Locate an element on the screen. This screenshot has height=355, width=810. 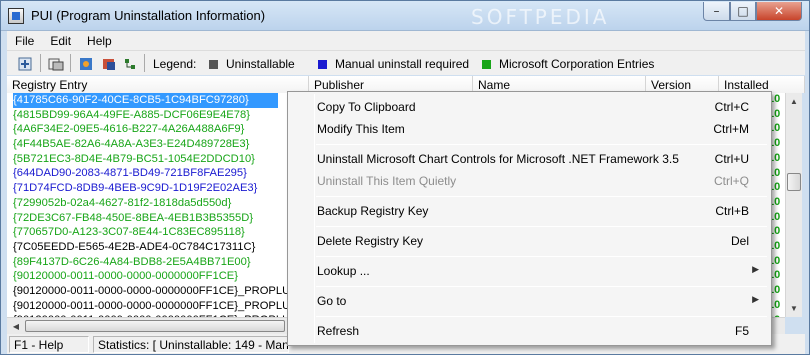
legend-label: Legend: is located at coordinates (175, 64).